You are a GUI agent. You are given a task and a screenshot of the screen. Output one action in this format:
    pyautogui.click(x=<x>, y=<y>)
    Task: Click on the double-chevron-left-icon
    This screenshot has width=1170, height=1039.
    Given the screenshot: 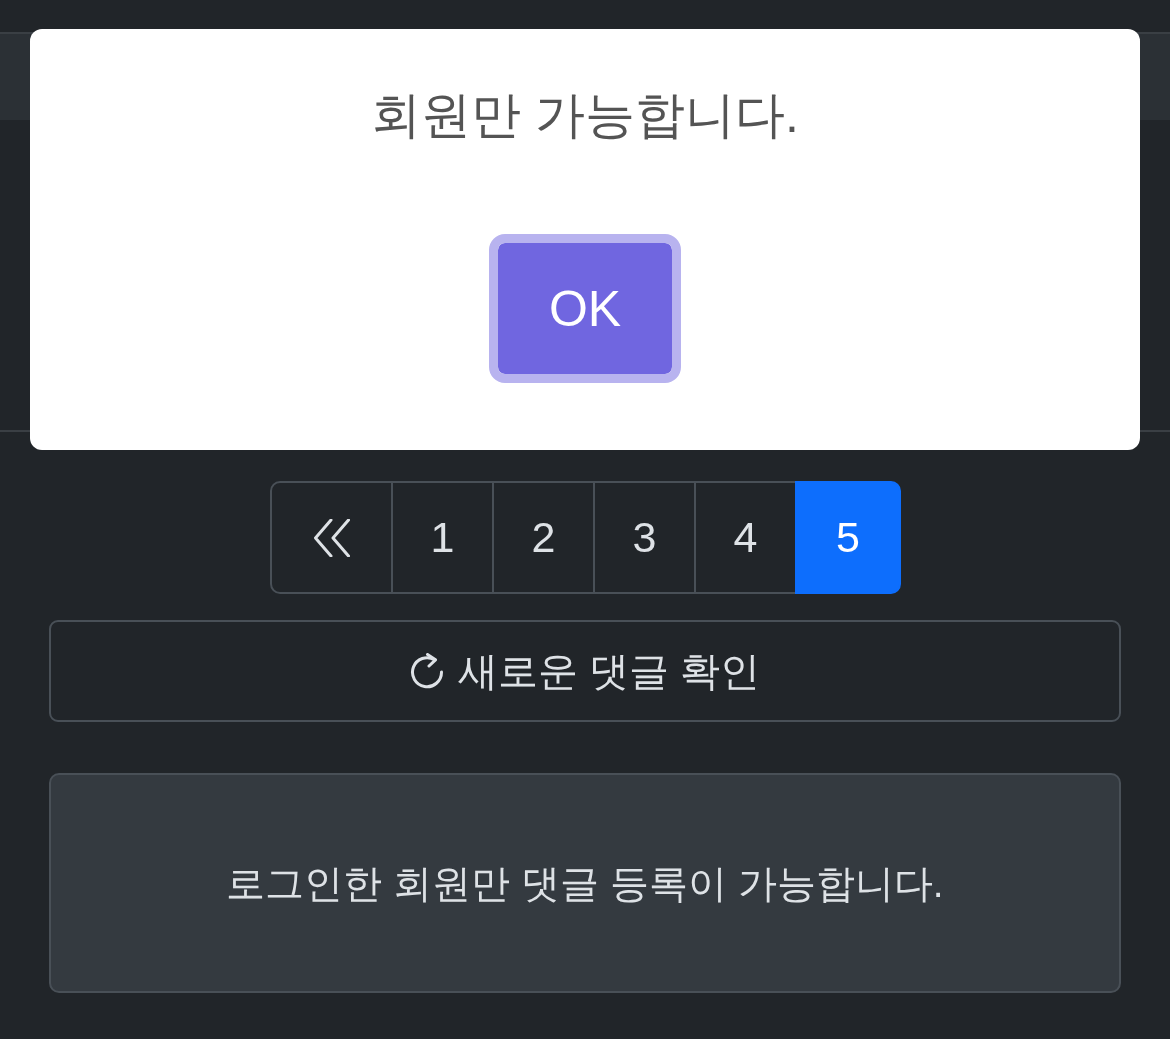 What is the action you would take?
    pyautogui.click(x=331, y=537)
    